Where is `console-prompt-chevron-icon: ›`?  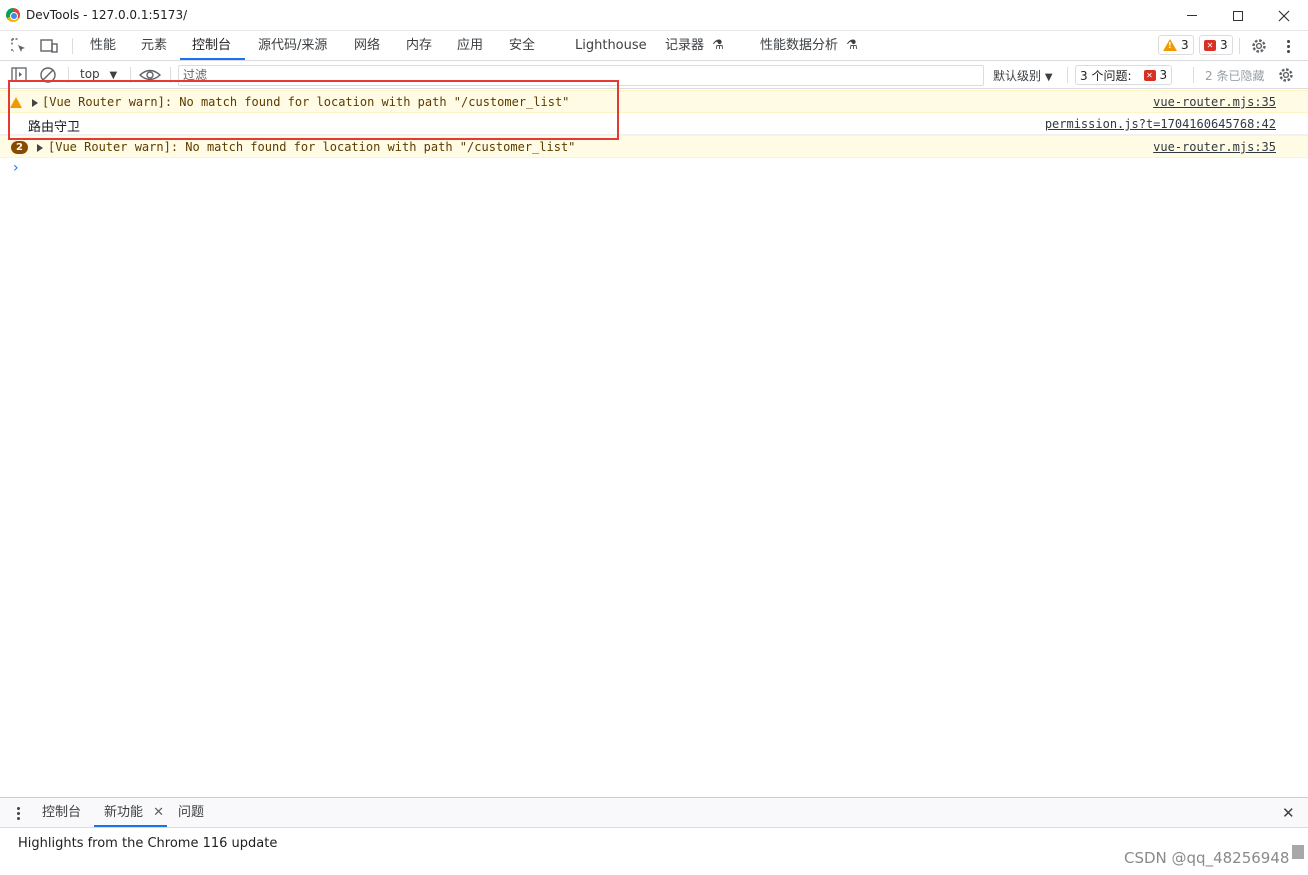 console-prompt-chevron-icon: › is located at coordinates (16, 168).